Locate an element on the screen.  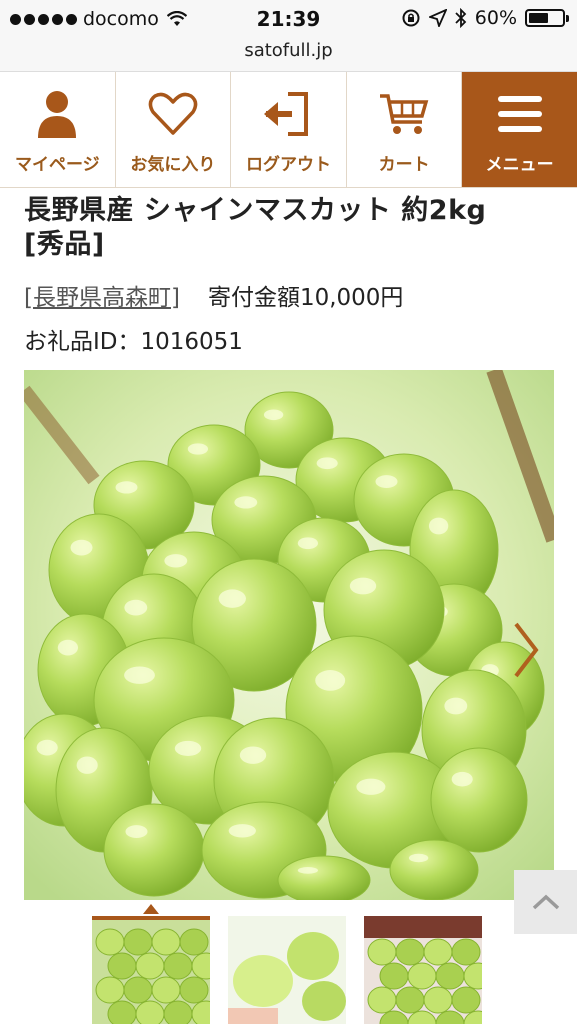
nav-favorites: お気に入り is located at coordinates (174, 129).